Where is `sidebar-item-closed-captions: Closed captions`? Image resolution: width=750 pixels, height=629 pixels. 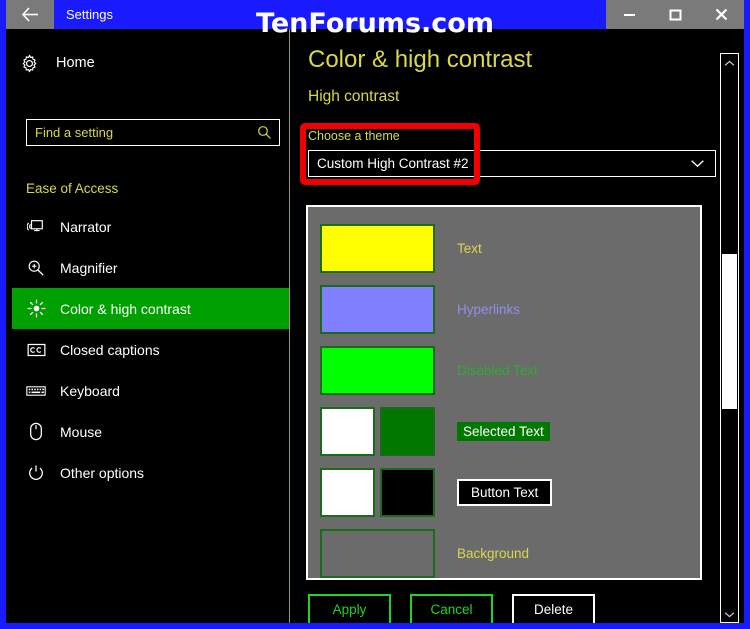 sidebar-item-closed-captions: Closed captions is located at coordinates (153, 349).